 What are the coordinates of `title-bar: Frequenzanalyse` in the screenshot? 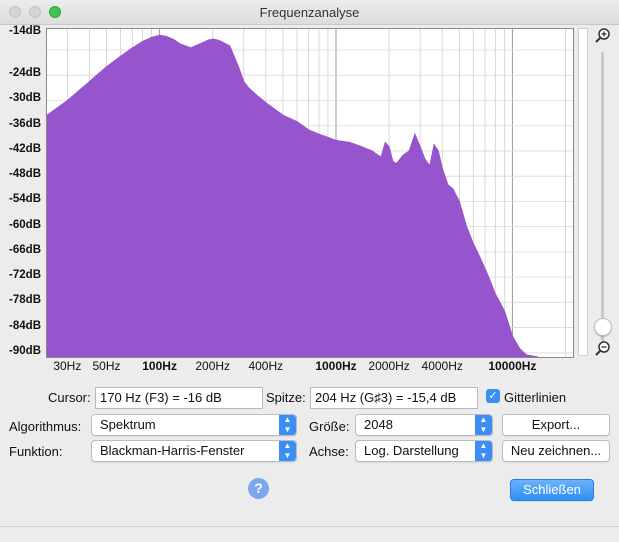 It's located at (309, 12).